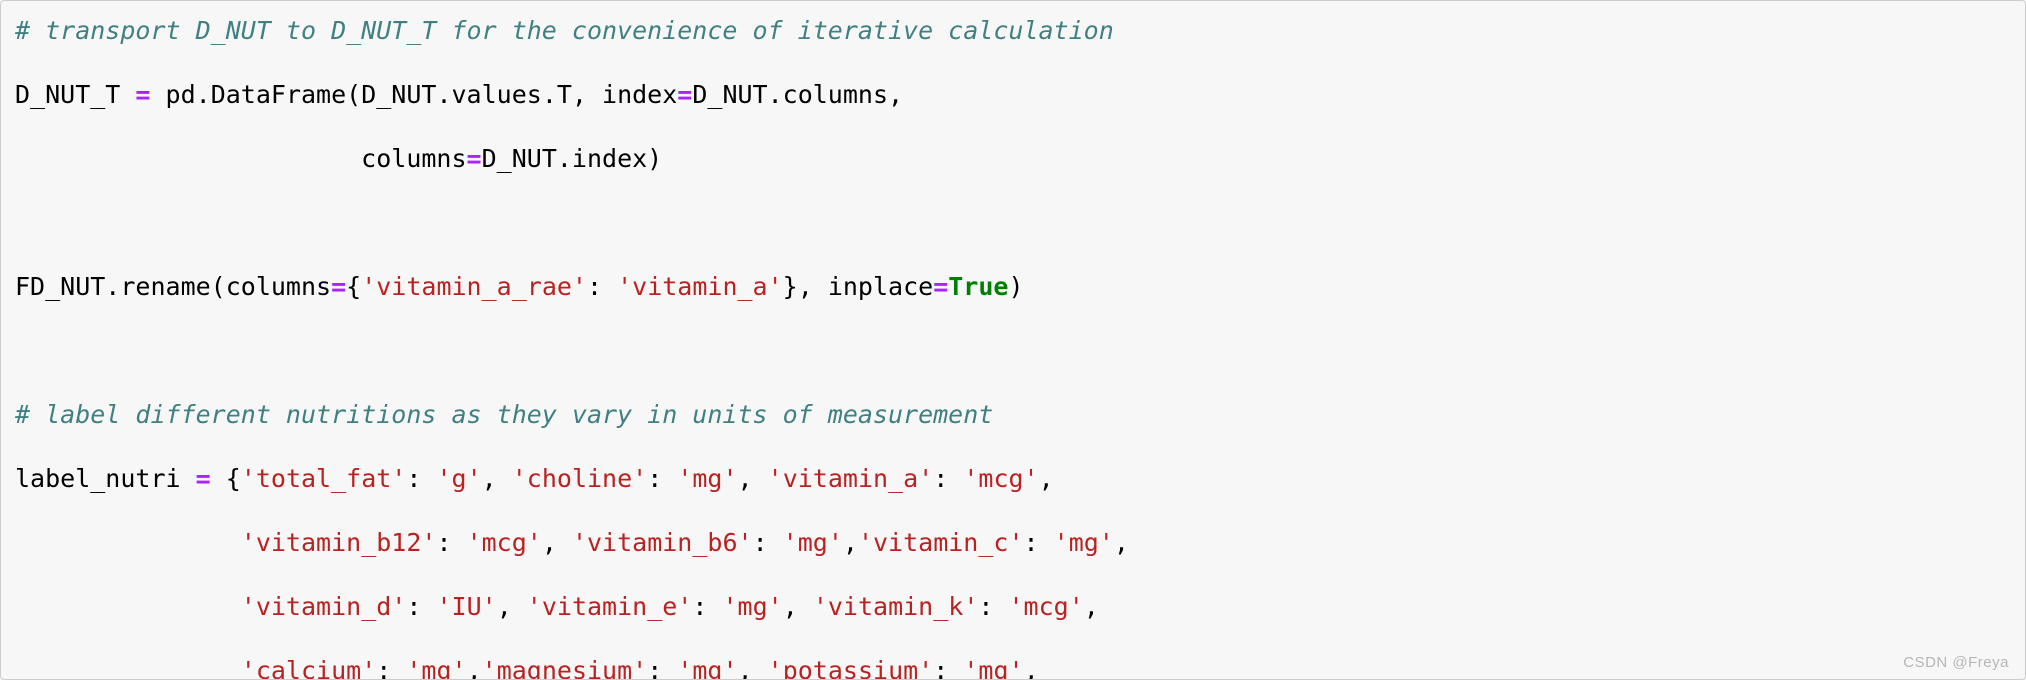 The width and height of the screenshot is (2026, 680). I want to click on code-token: 'vitamin_d', so click(323, 606).